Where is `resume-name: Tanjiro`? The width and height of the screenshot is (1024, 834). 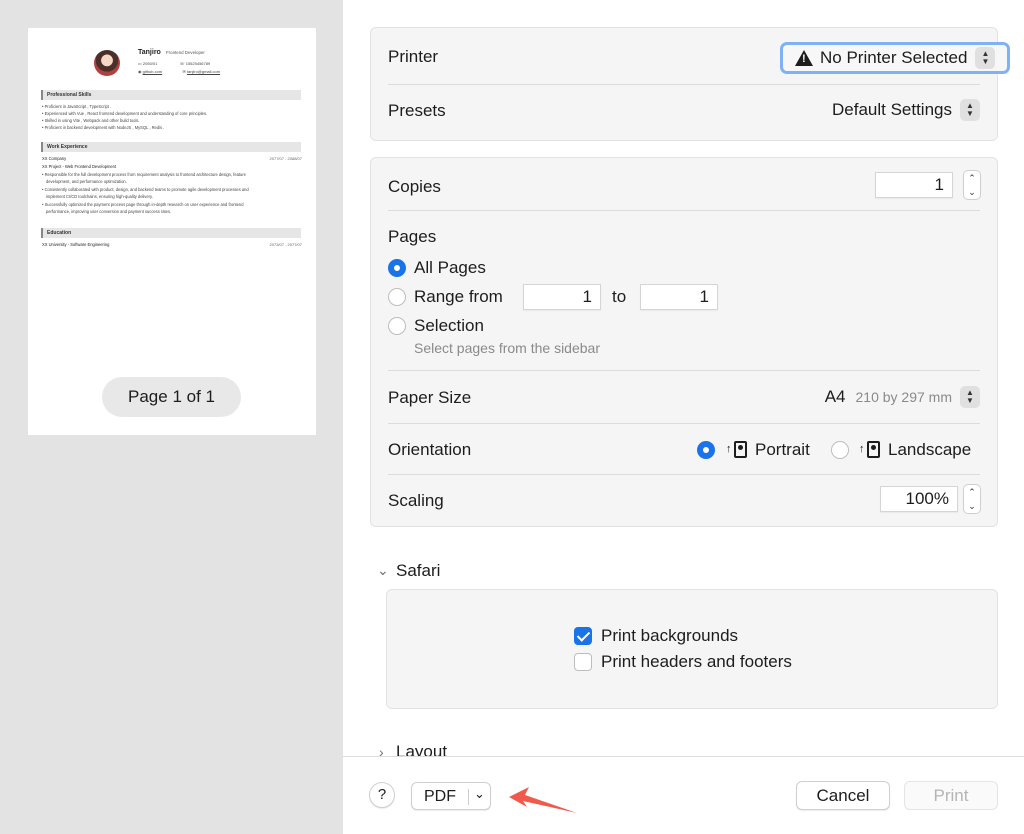
resume-name: Tanjiro is located at coordinates (149, 52).